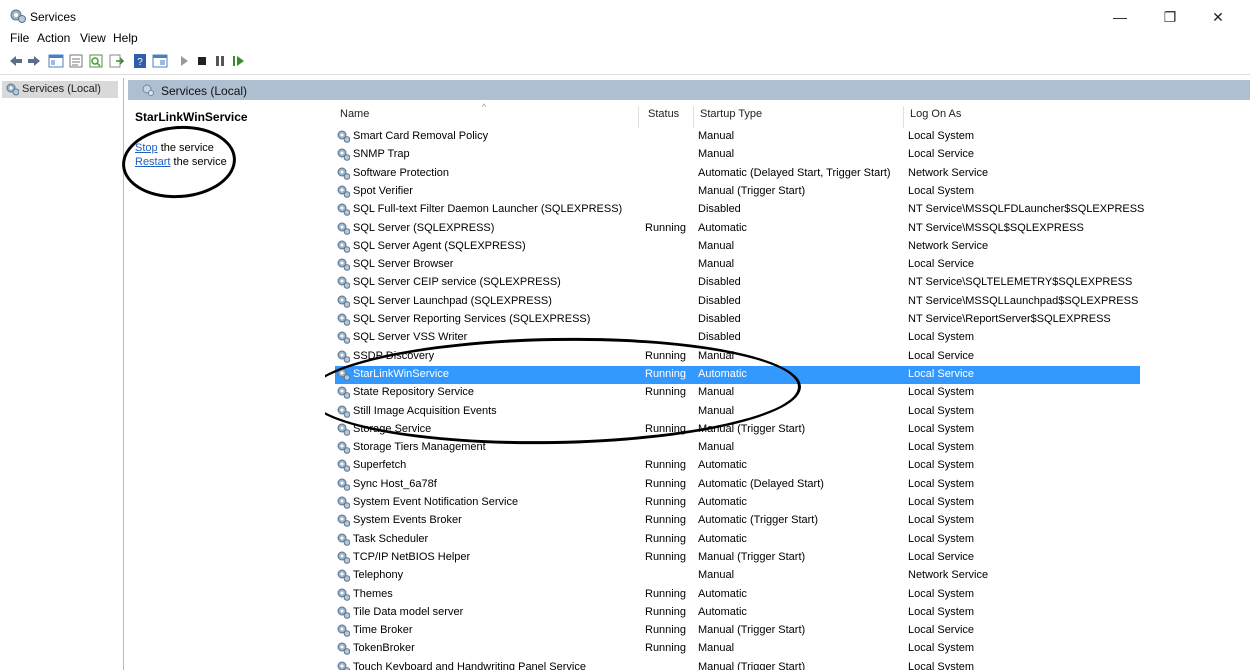  Describe the element at coordinates (174, 148) in the screenshot. I see `stop-service-line: Stop the service` at that location.